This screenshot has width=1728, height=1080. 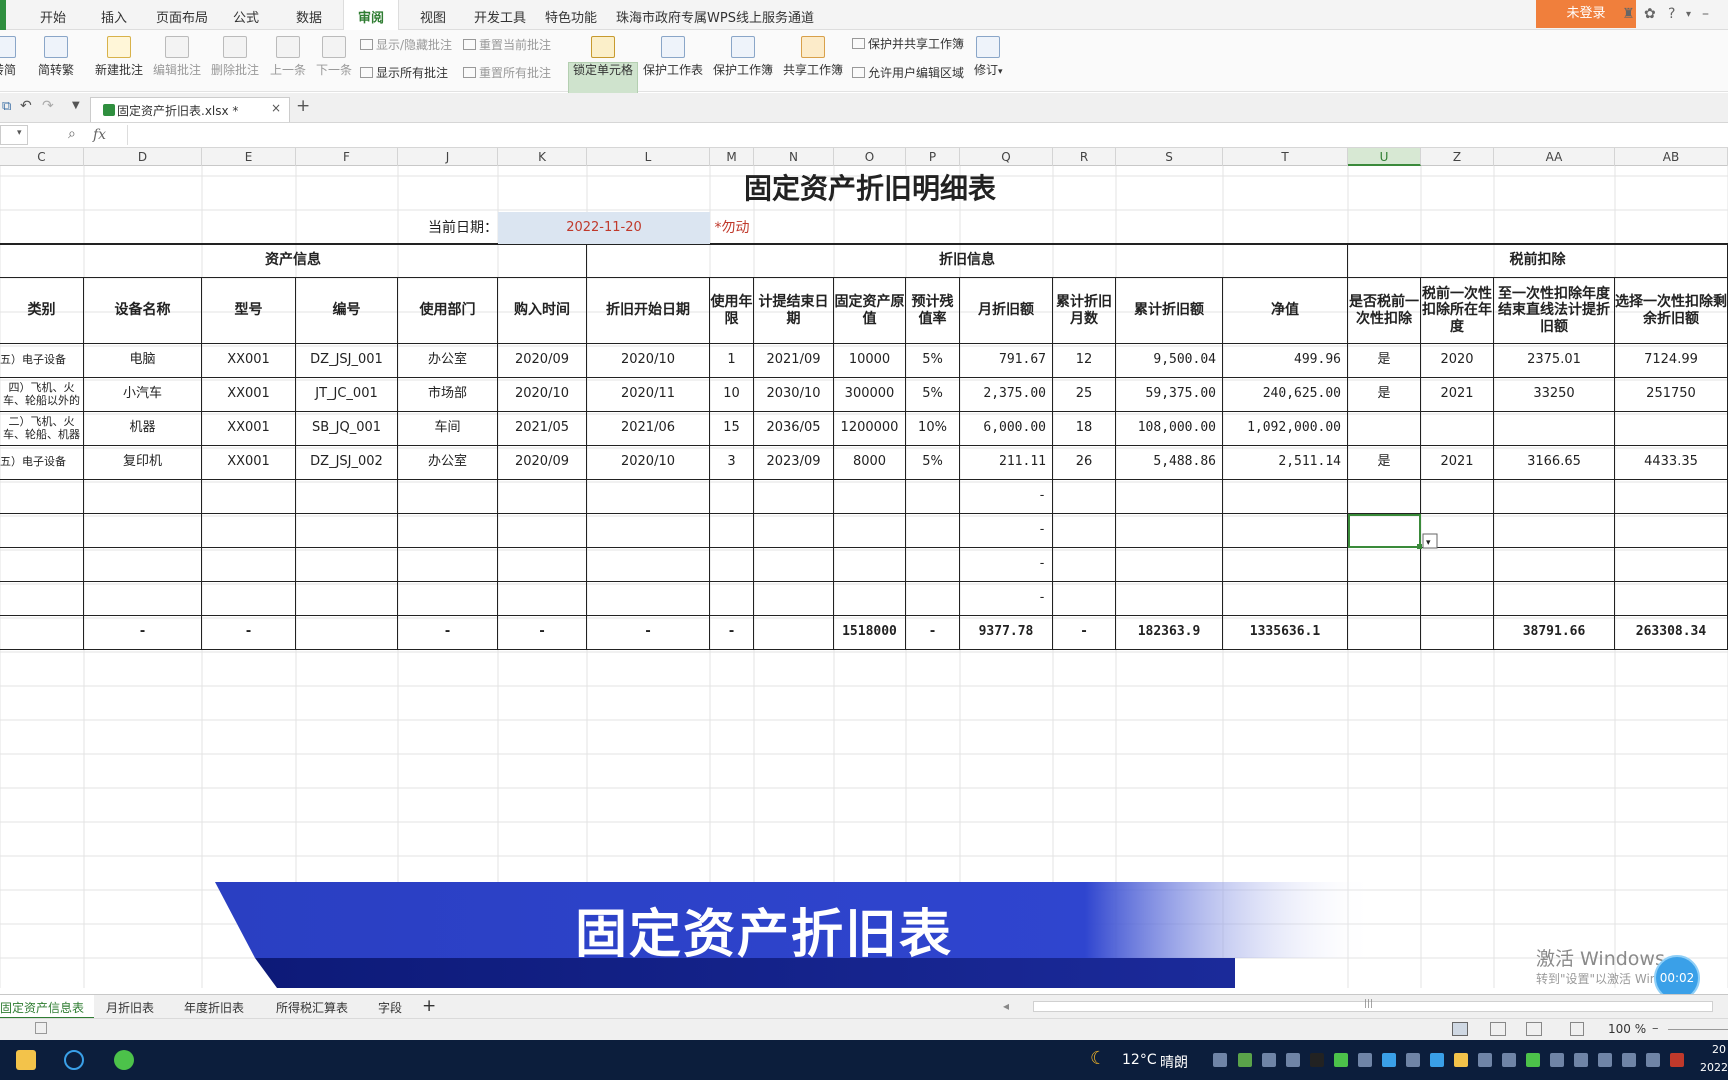 I want to click on skin-icon: ♜, so click(x=1628, y=14).